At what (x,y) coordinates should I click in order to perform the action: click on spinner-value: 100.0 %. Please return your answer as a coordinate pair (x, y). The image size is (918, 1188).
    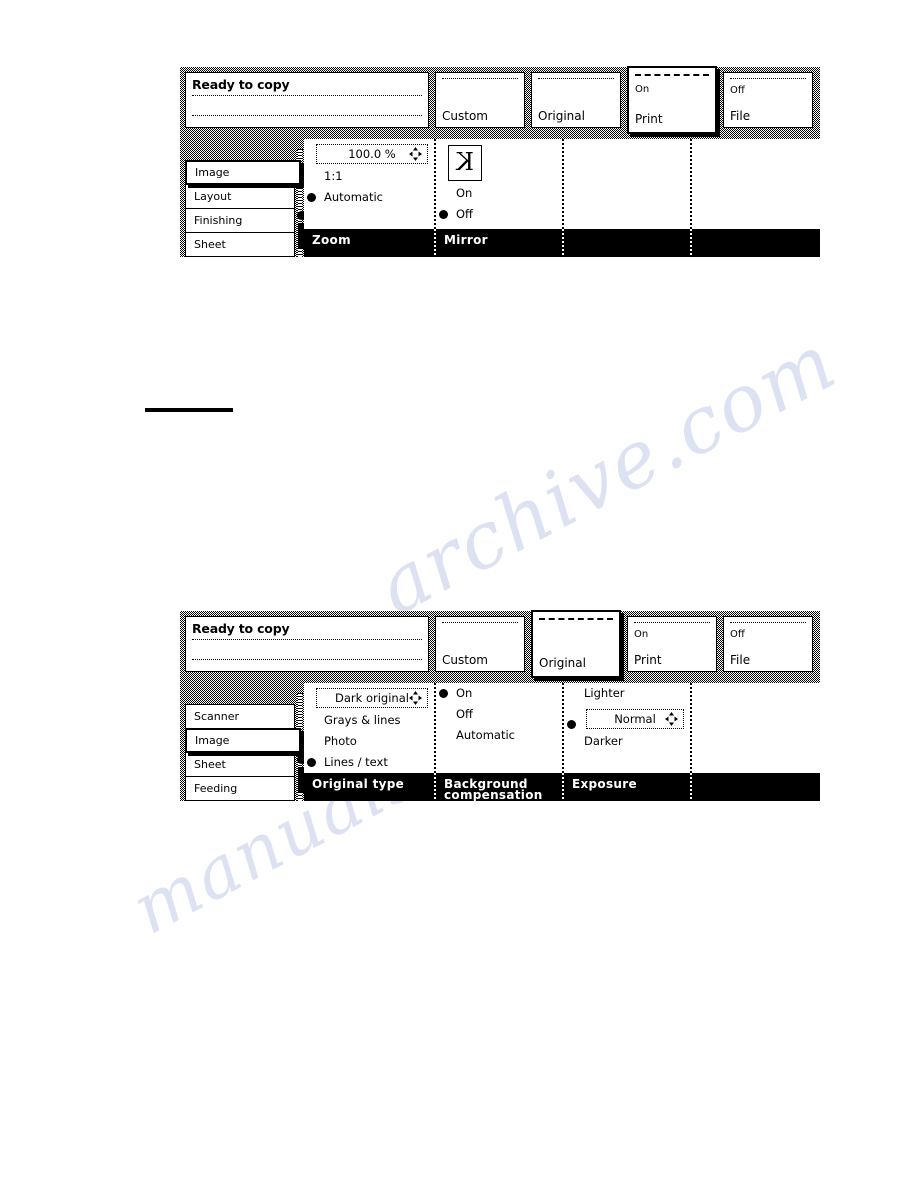
    Looking at the image, I should click on (372, 154).